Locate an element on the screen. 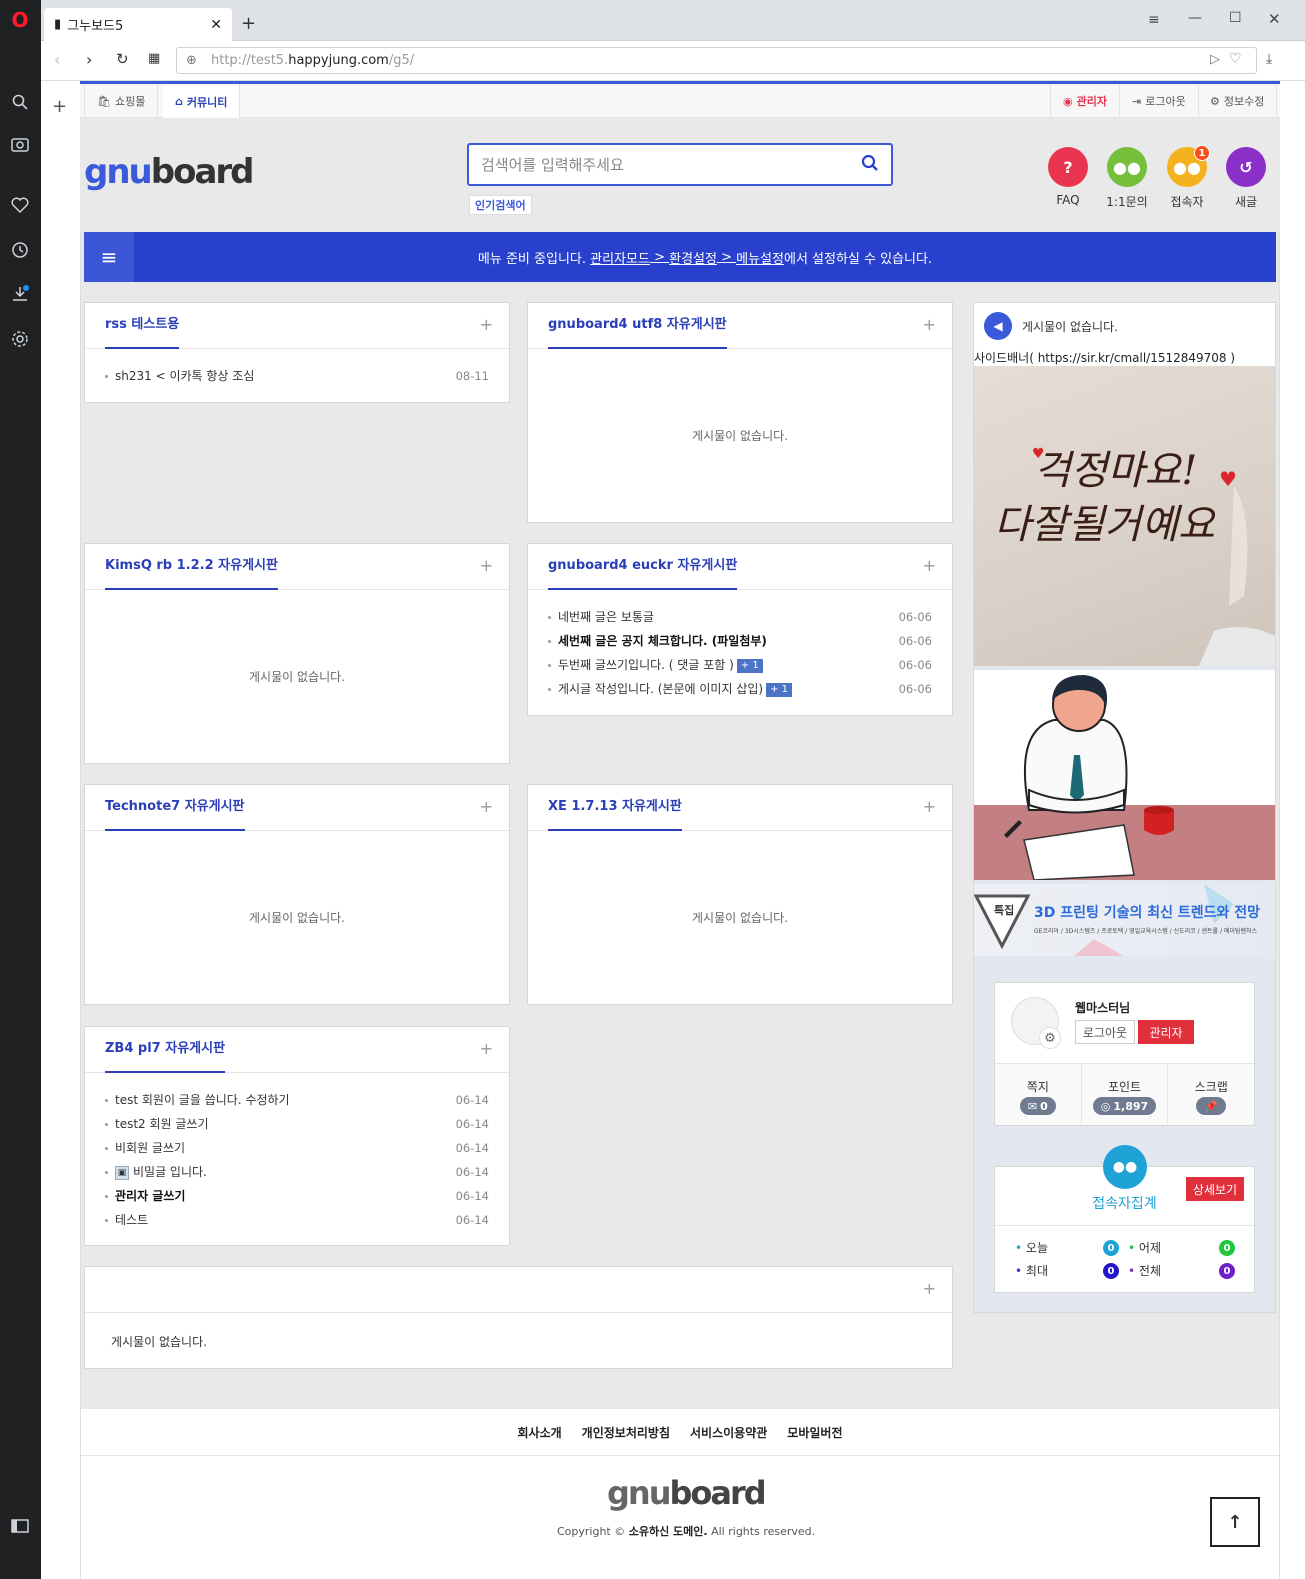 The image size is (1305, 1579). send-icon: ▷ is located at coordinates (1215, 59).